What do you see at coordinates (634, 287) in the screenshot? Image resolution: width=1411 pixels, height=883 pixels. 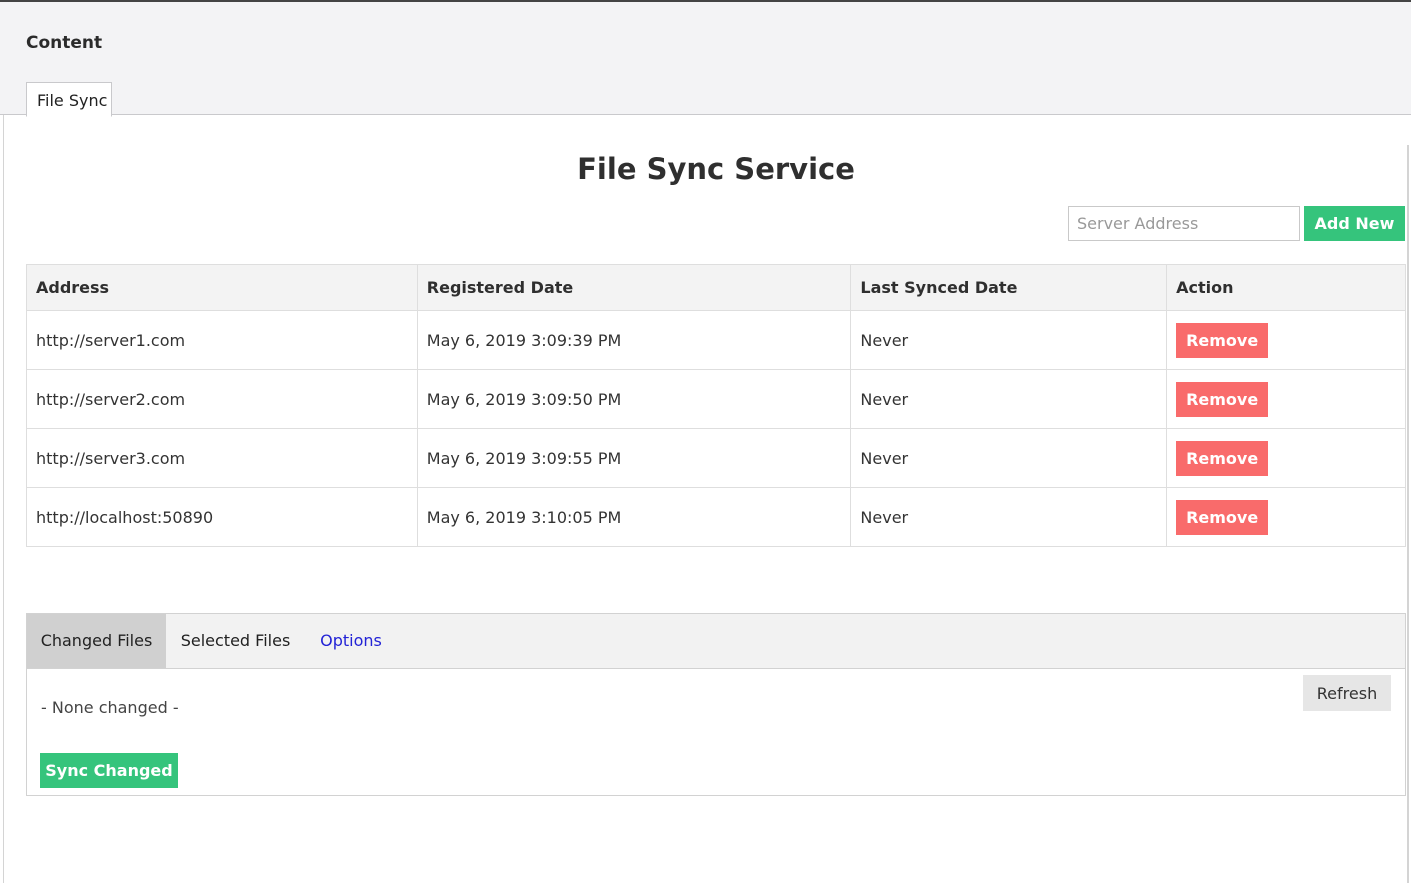 I see `column-header-registered-date: Registered Date` at bounding box center [634, 287].